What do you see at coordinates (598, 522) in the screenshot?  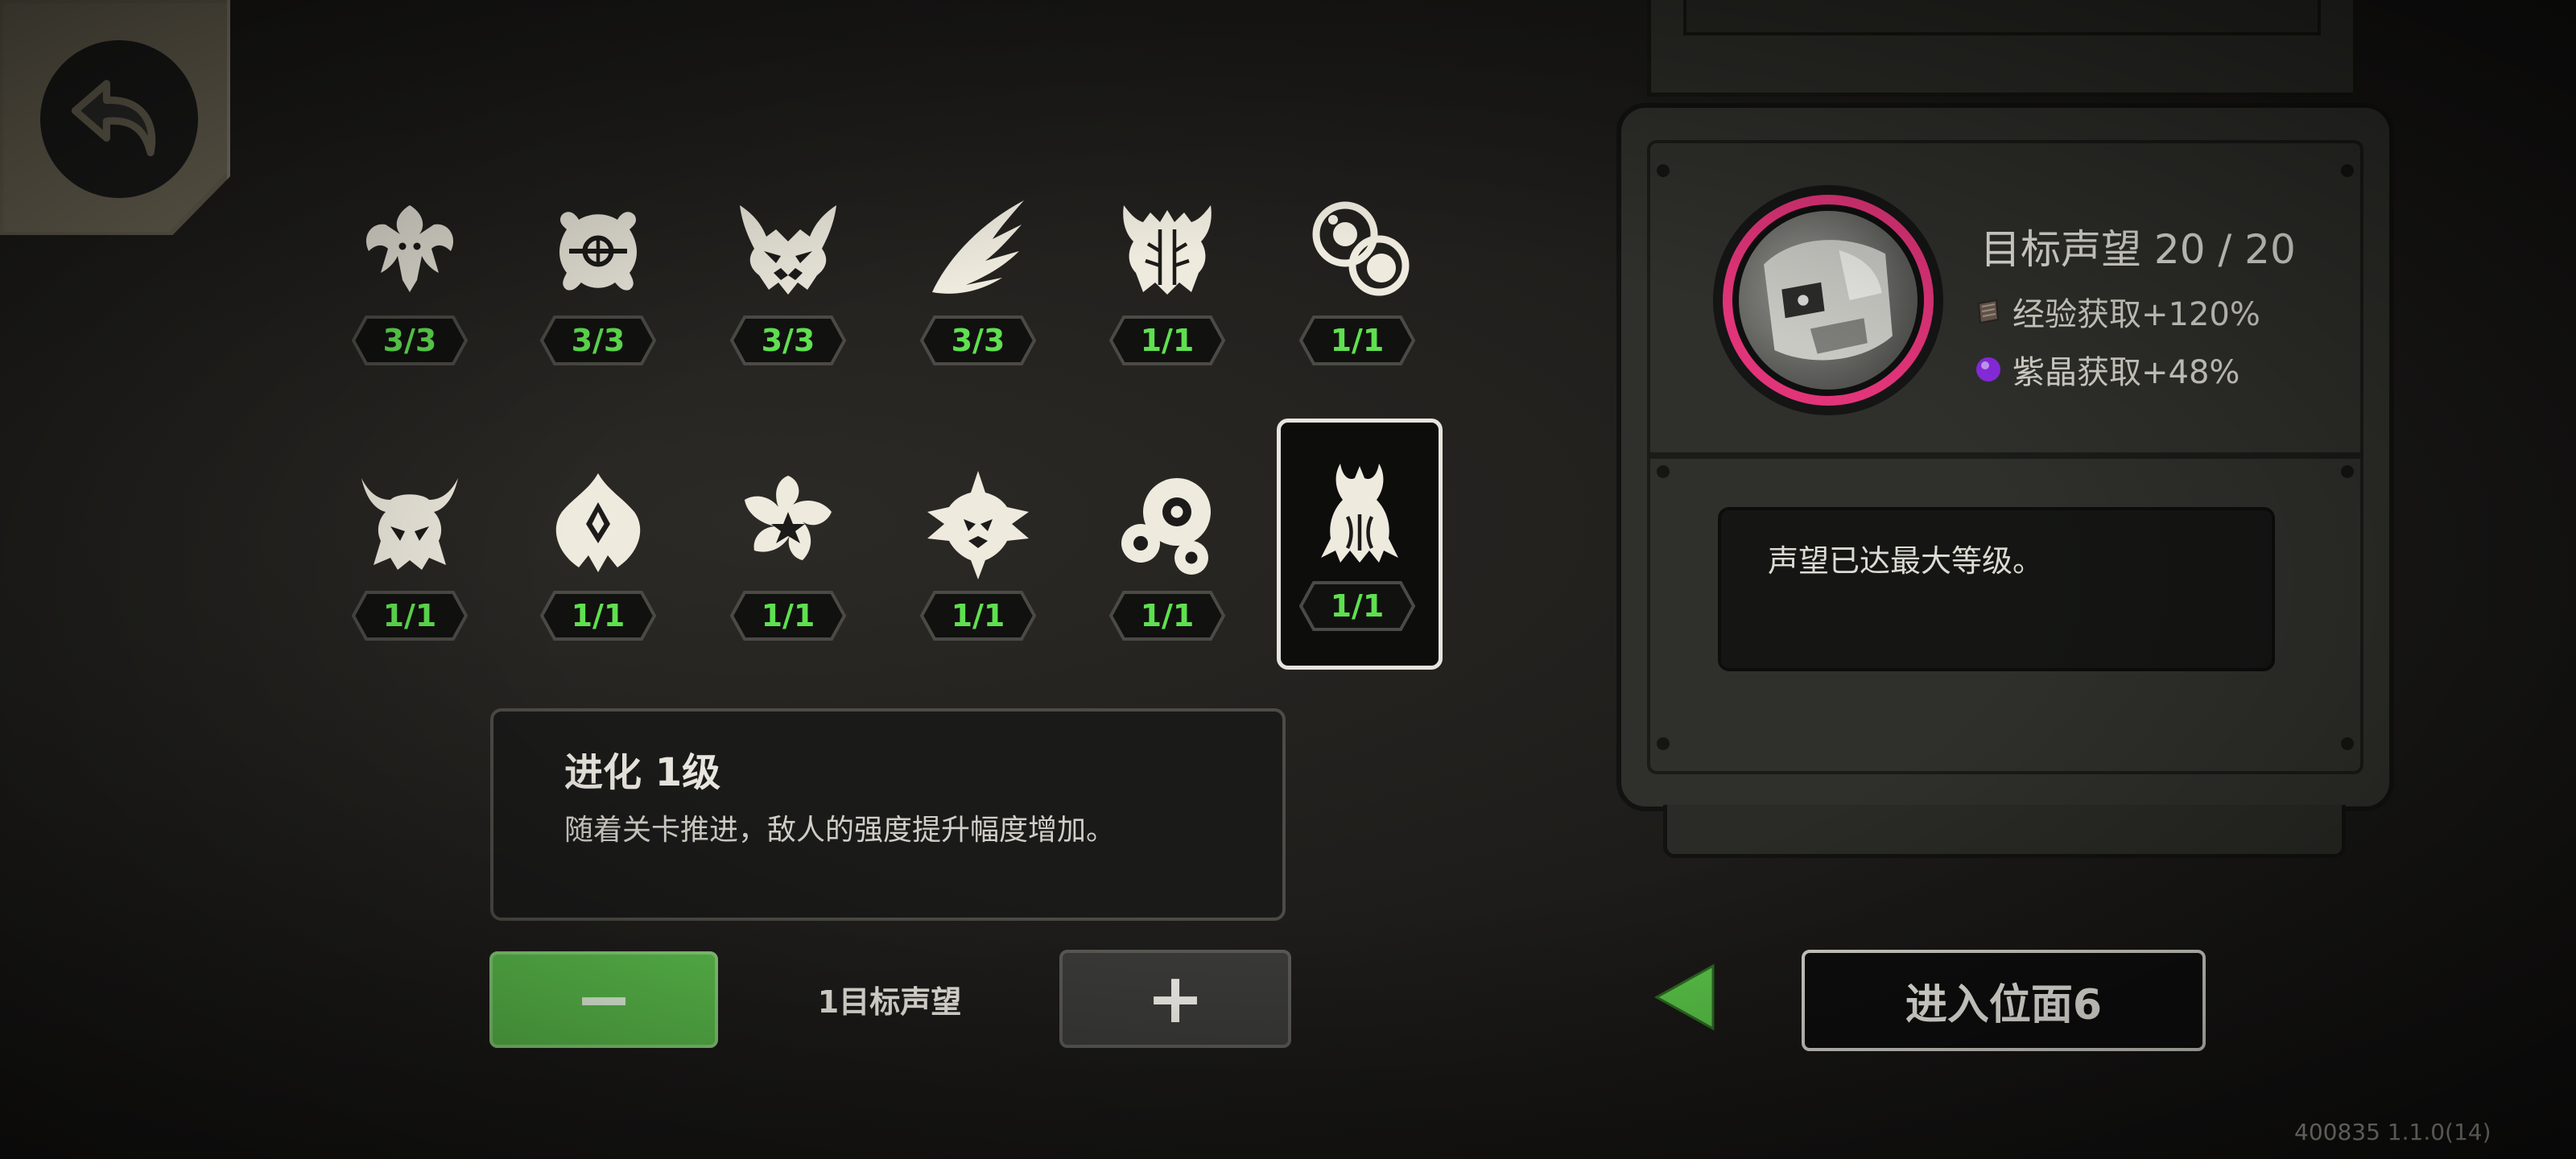 I see `crystal-flame-icon` at bounding box center [598, 522].